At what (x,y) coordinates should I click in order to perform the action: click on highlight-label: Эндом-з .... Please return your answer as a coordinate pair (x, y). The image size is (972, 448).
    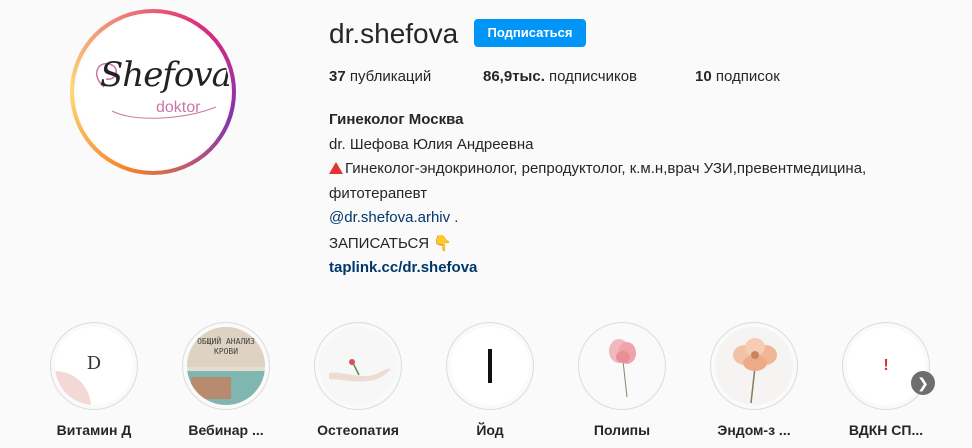
    Looking at the image, I should click on (754, 430).